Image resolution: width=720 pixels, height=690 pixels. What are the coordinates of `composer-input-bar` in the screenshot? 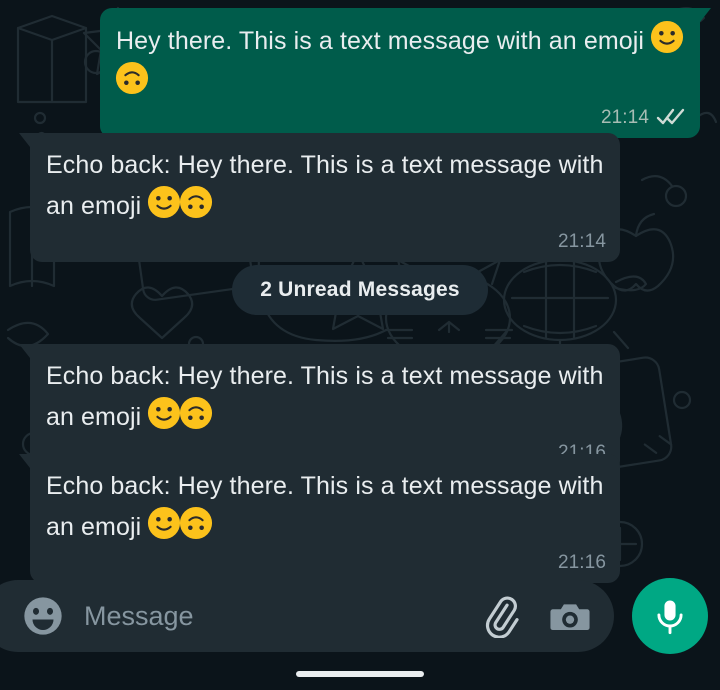 It's located at (307, 616).